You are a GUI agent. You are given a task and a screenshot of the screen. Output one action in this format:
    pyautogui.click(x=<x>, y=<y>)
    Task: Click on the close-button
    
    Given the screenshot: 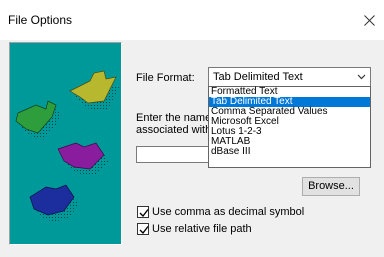 What is the action you would take?
    pyautogui.click(x=369, y=20)
    